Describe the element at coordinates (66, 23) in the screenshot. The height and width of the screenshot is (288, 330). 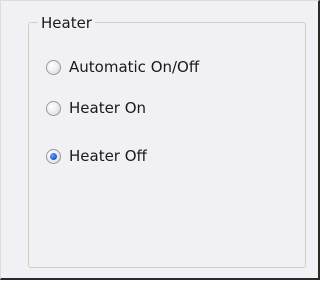
I see `heater-groupbox-title: Heater` at that location.